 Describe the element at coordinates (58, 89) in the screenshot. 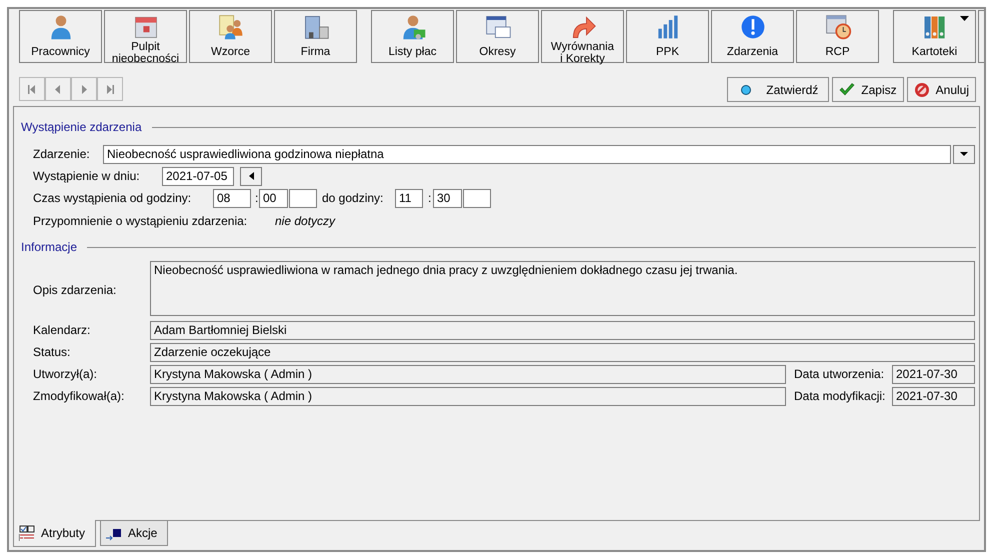

I see `previous-icon` at that location.